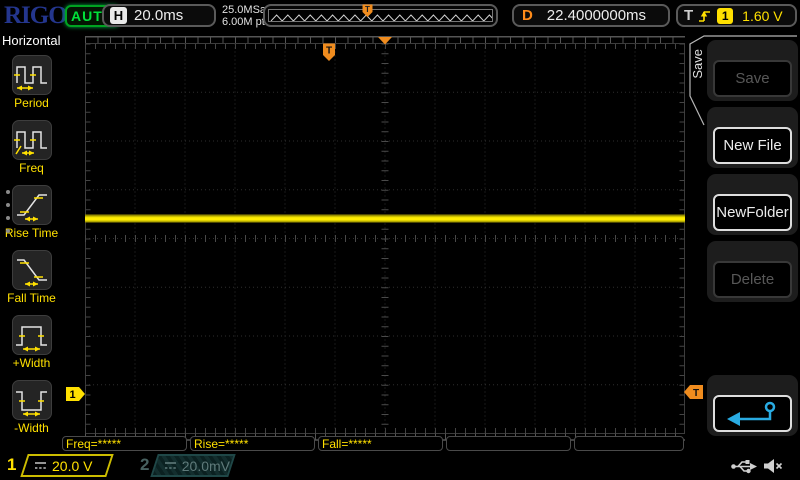 This screenshot has width=800, height=480. Describe the element at coordinates (31, 205) in the screenshot. I see `rise-time-icon` at that location.